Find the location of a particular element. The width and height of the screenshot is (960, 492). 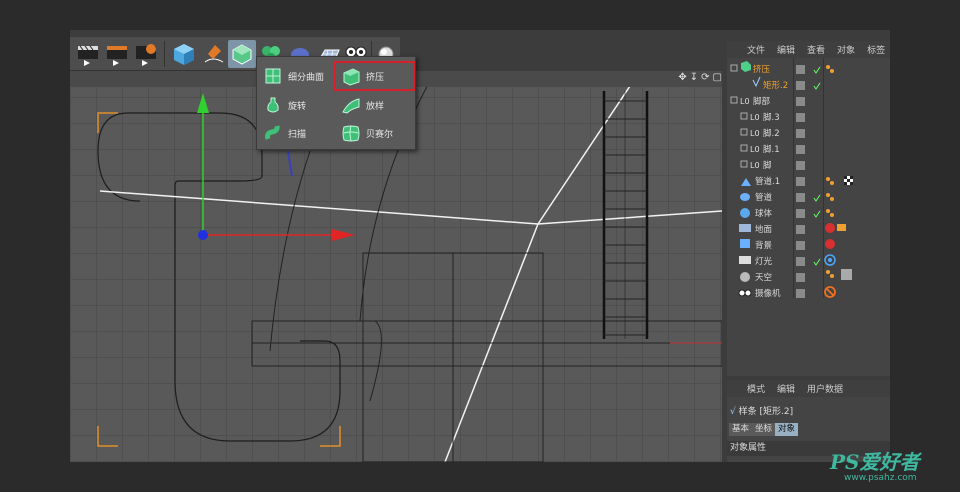

menu-item-label: 贝赛尔 is located at coordinates (380, 134).